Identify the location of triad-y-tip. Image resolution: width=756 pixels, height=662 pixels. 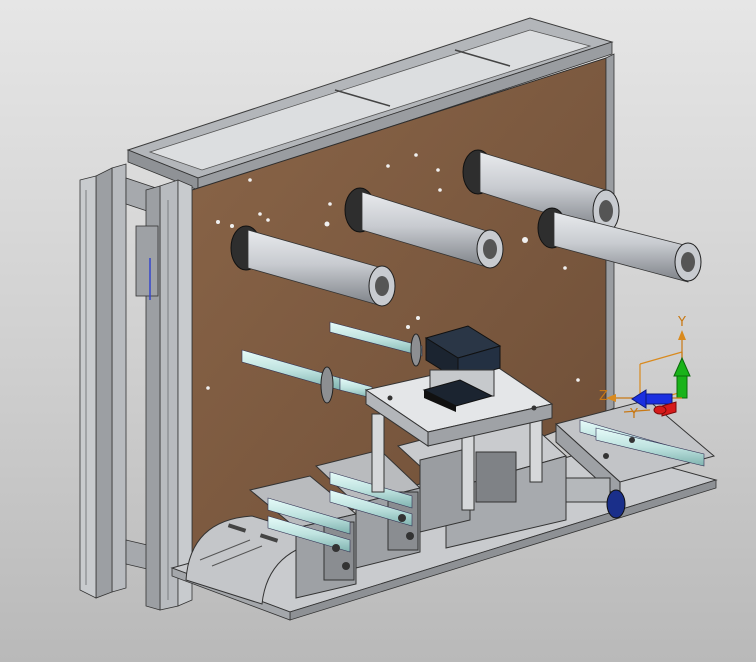
(682, 335).